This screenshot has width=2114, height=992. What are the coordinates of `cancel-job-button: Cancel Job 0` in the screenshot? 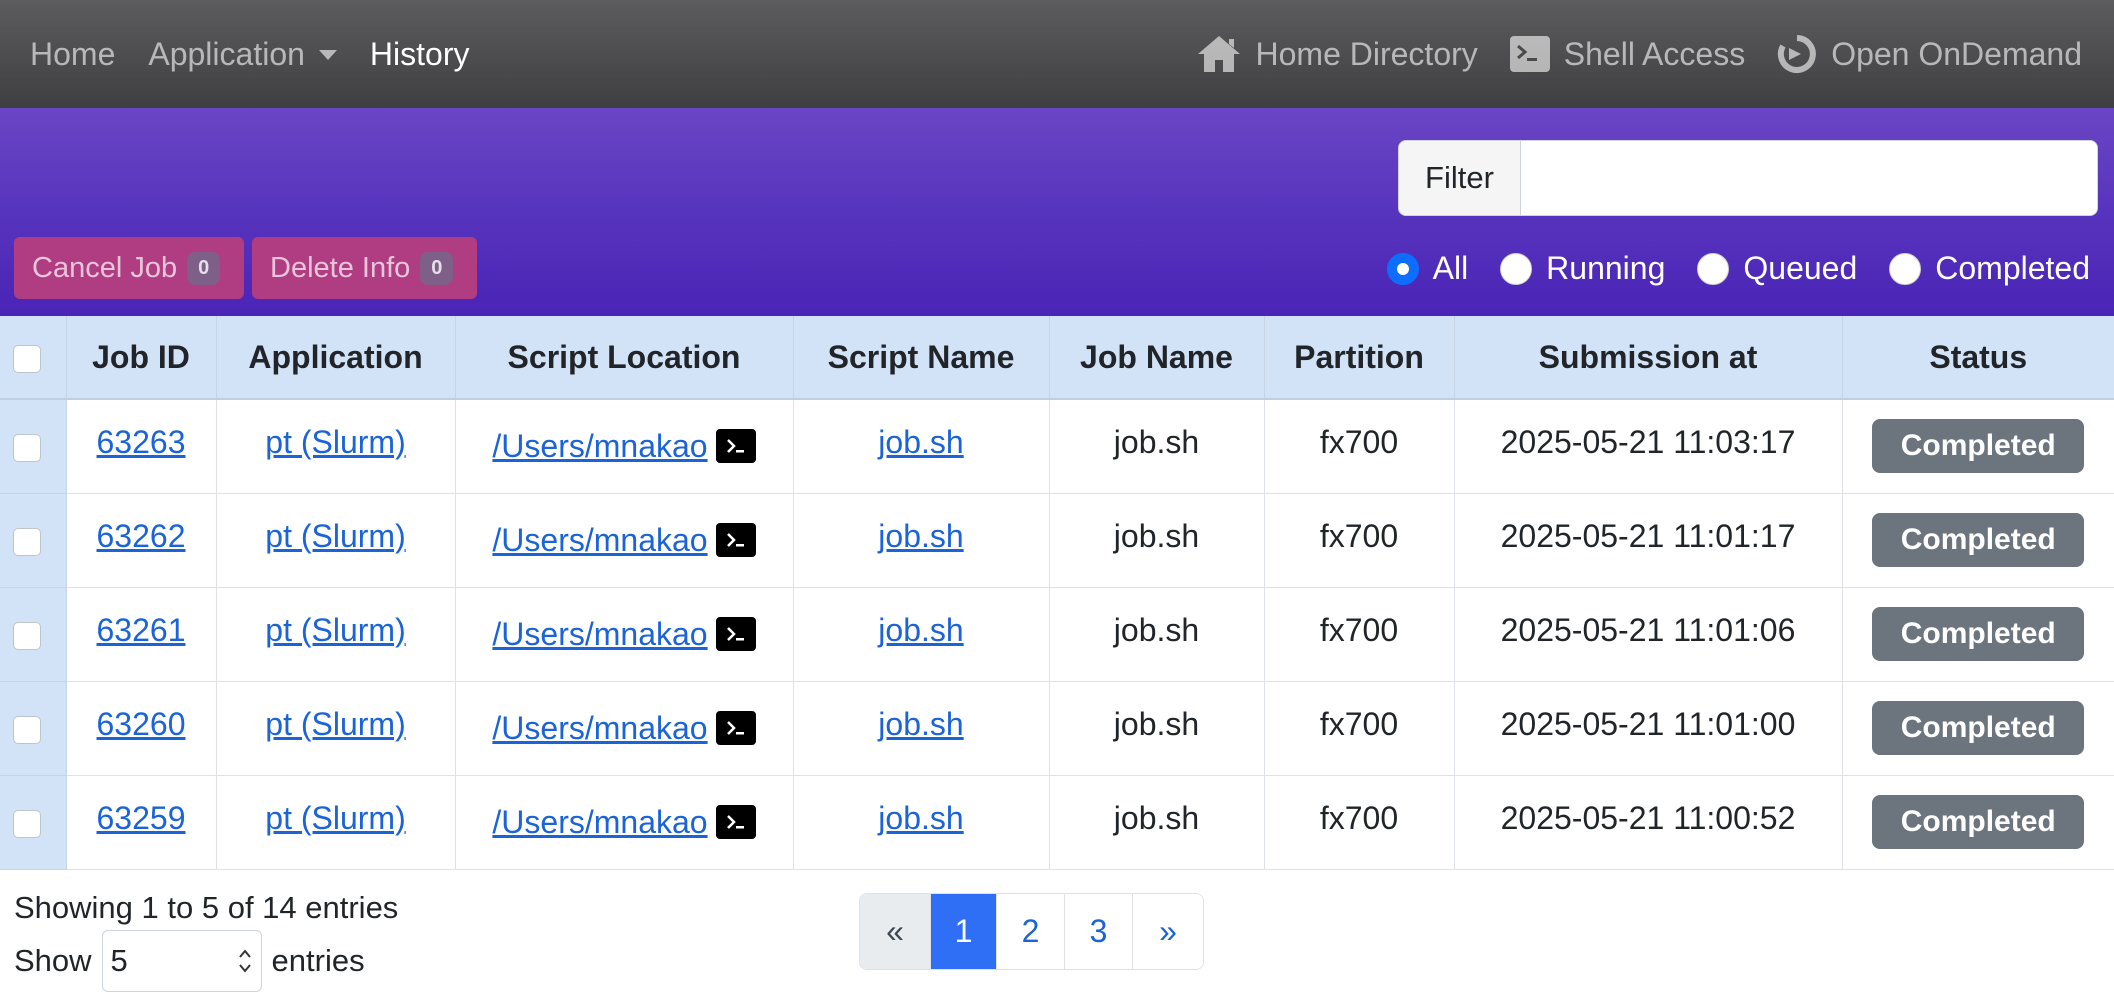 It's located at (129, 268).